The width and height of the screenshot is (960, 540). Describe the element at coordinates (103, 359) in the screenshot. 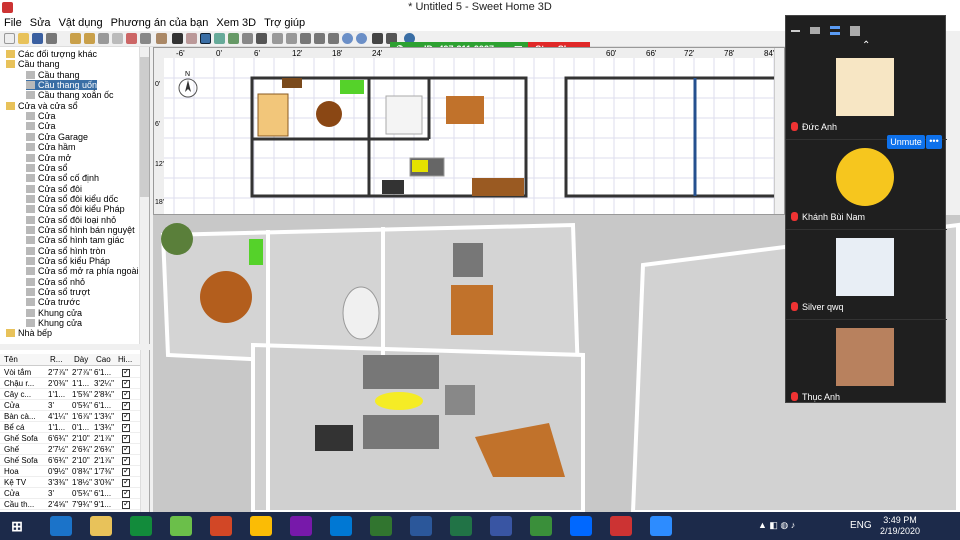

I see `col-height: Cao` at that location.